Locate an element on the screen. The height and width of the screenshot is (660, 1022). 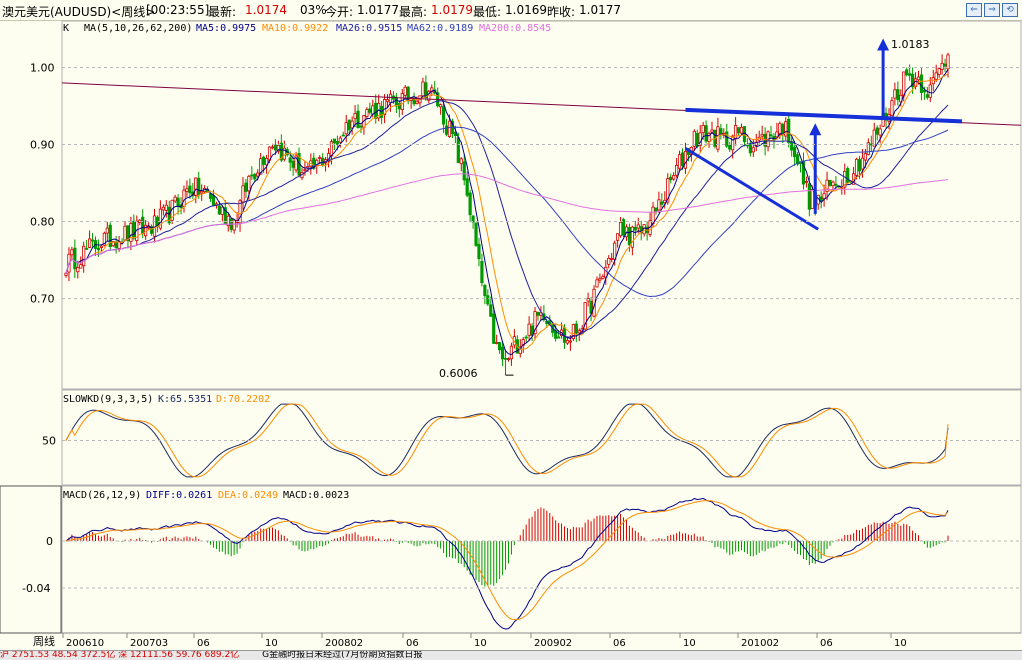
legend-kd-k: K:65.5351 is located at coordinates (185, 399).